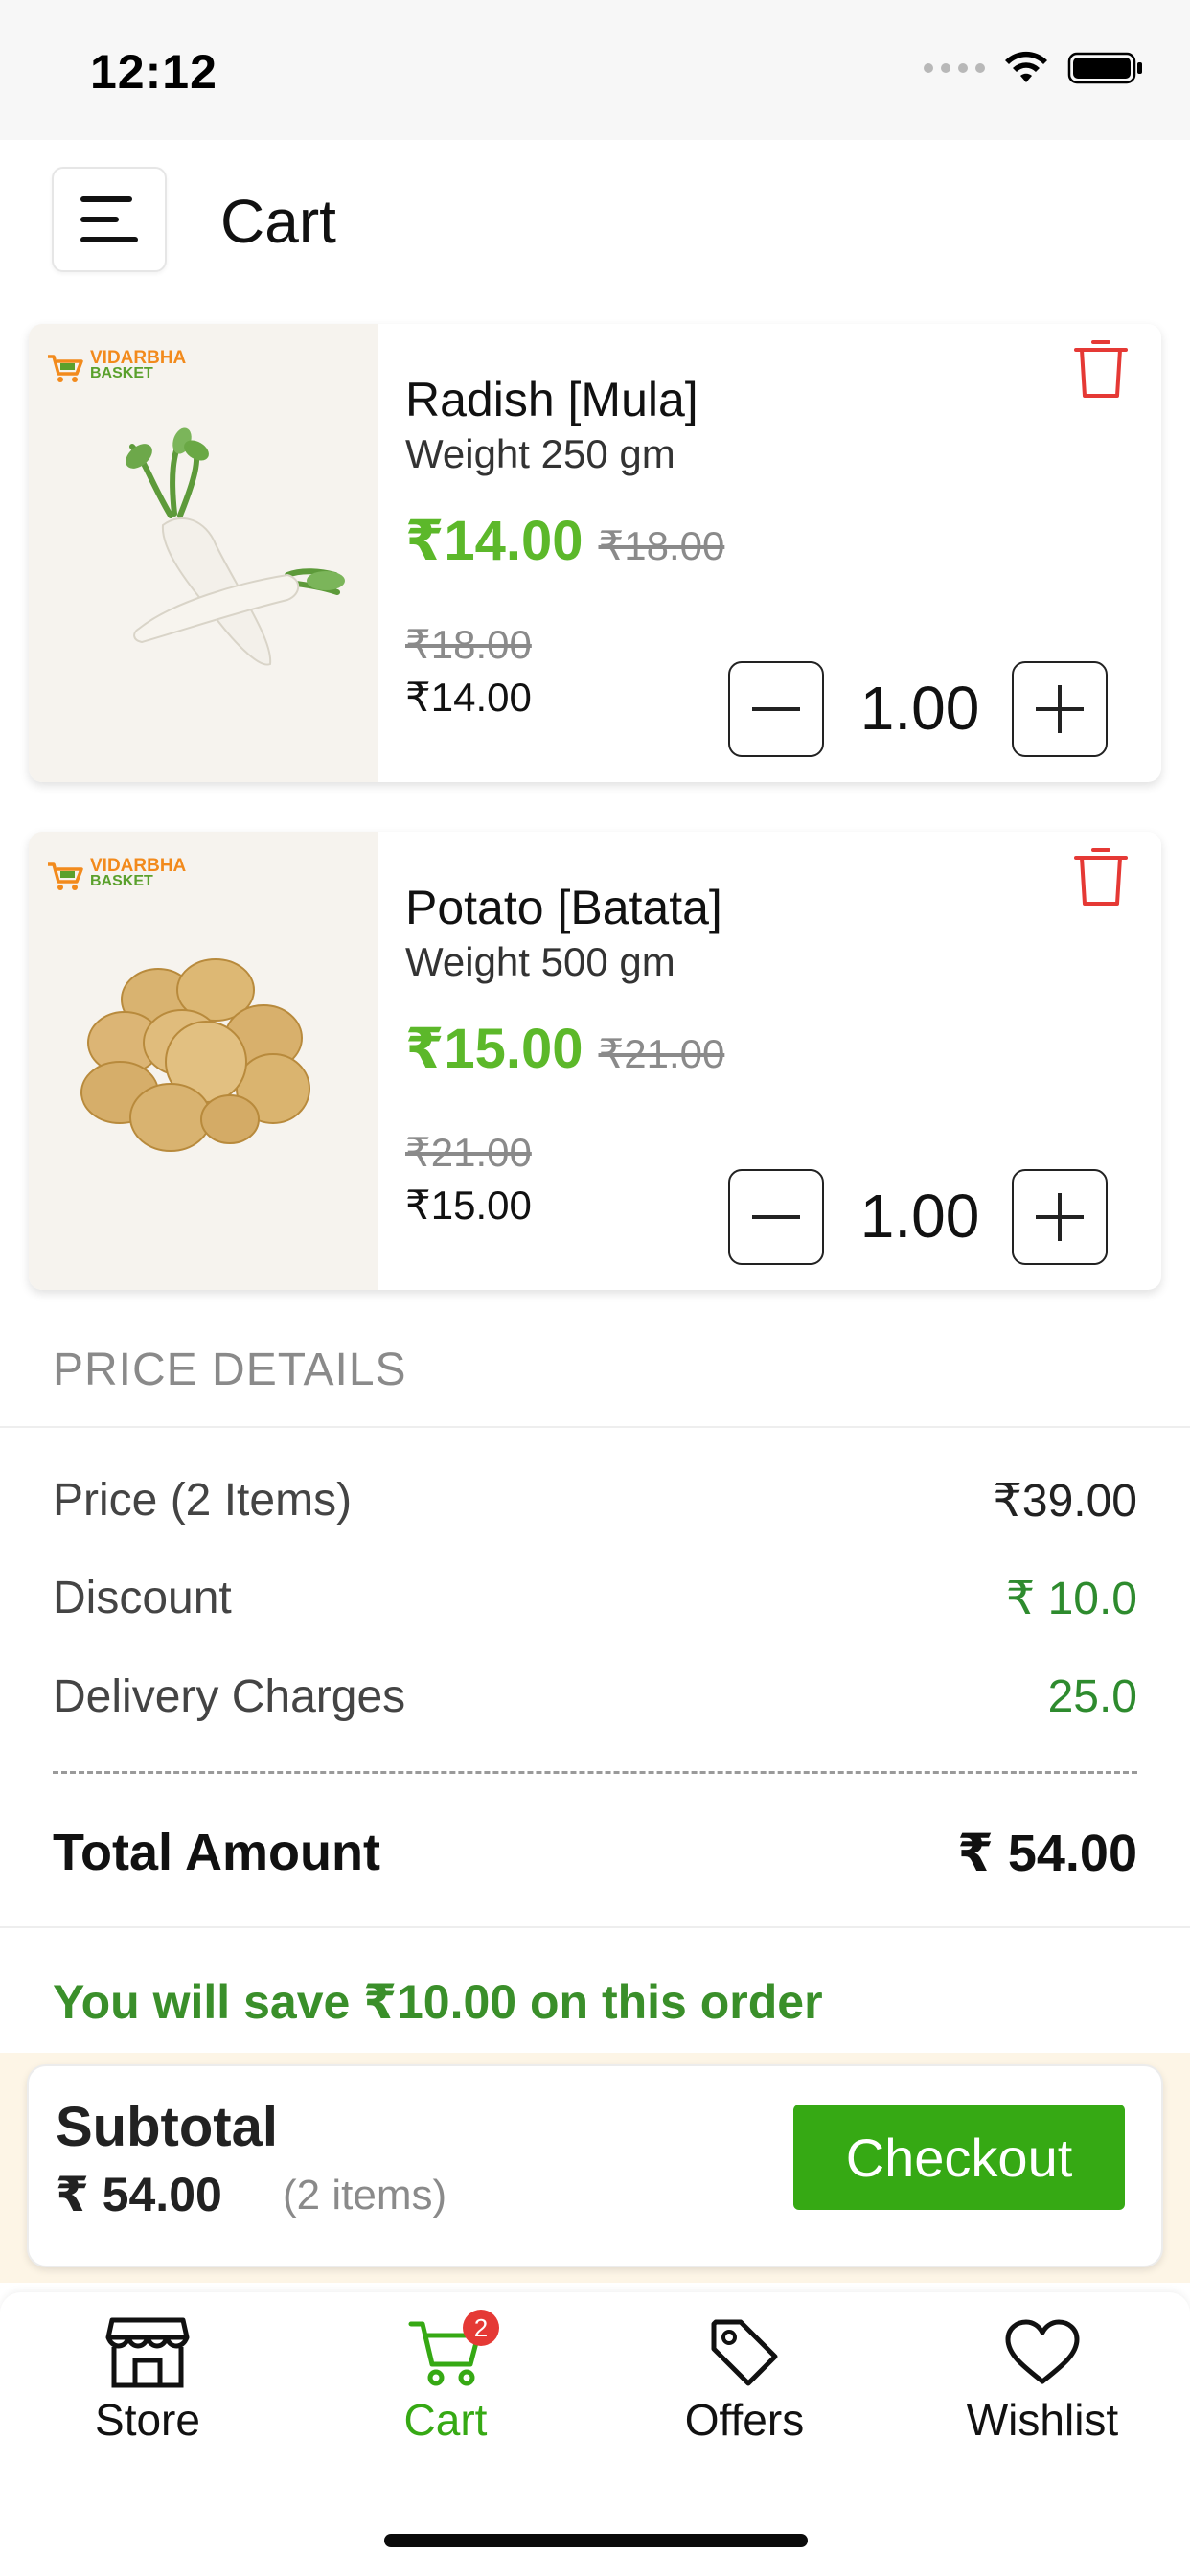 The width and height of the screenshot is (1190, 2576). What do you see at coordinates (1065, 1502) in the screenshot?
I see `price-value: ₹39.00` at bounding box center [1065, 1502].